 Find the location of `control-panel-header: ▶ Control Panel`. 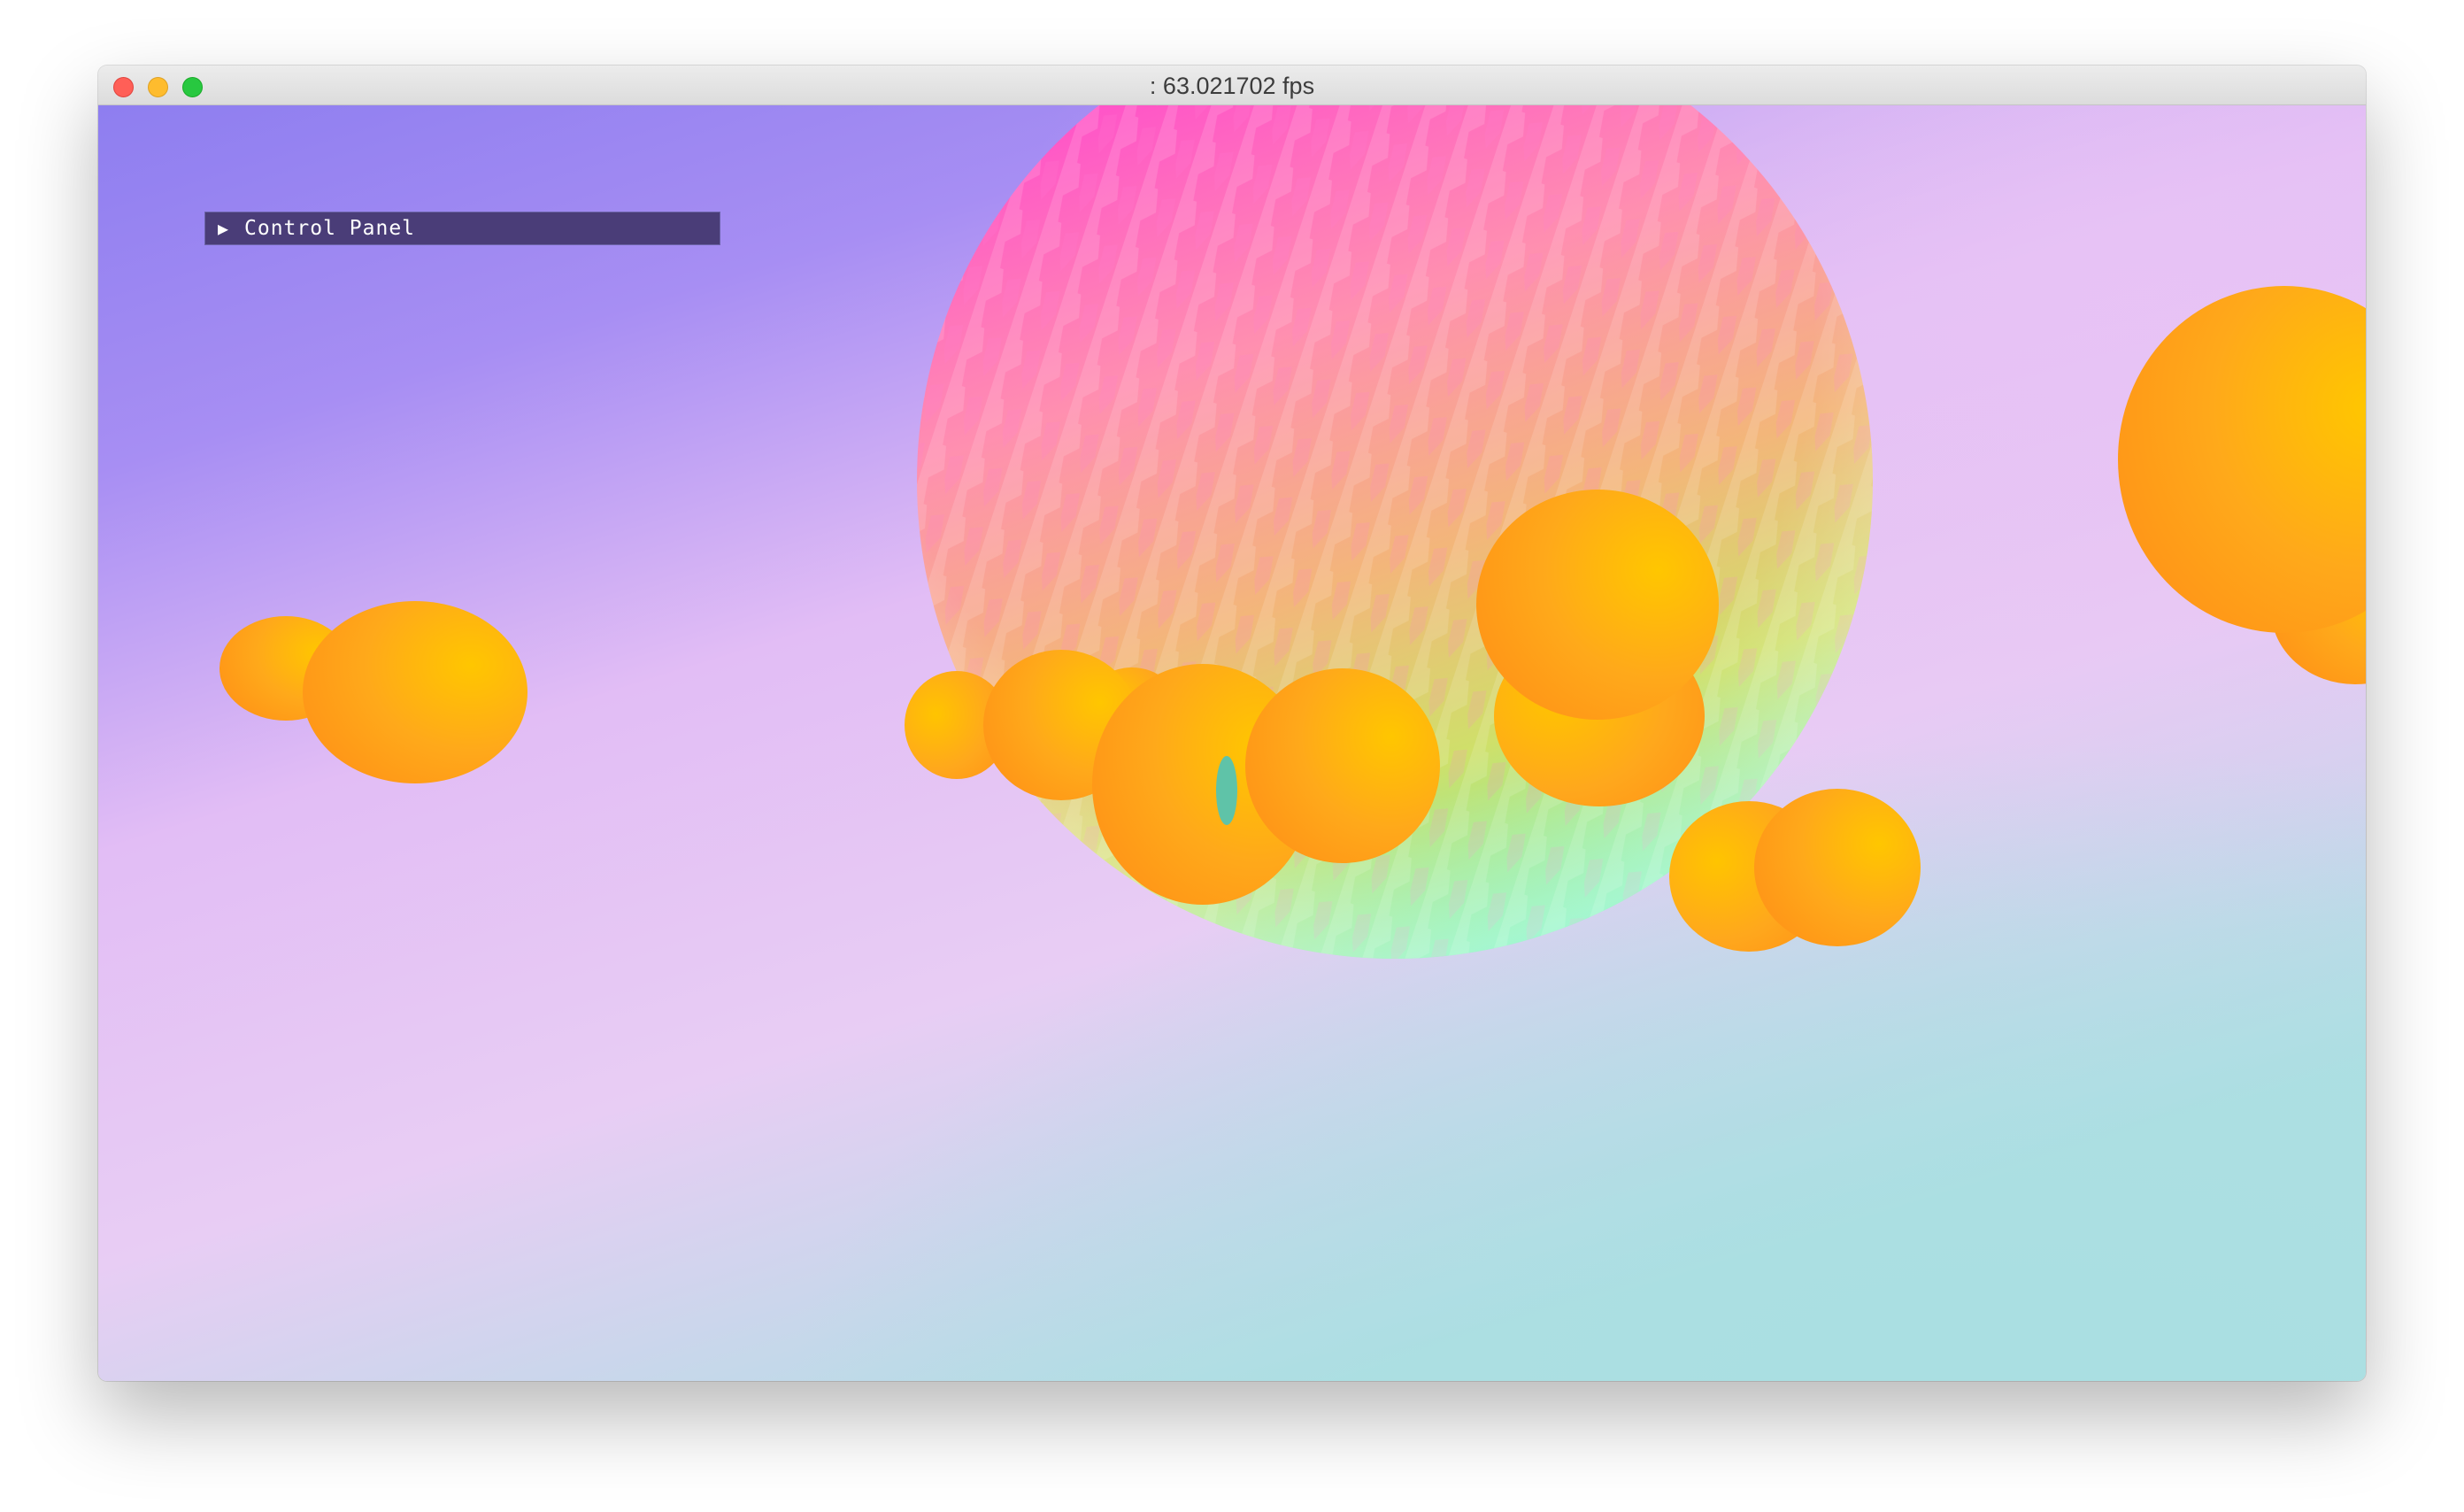

control-panel-header: ▶ Control Panel is located at coordinates (462, 228).